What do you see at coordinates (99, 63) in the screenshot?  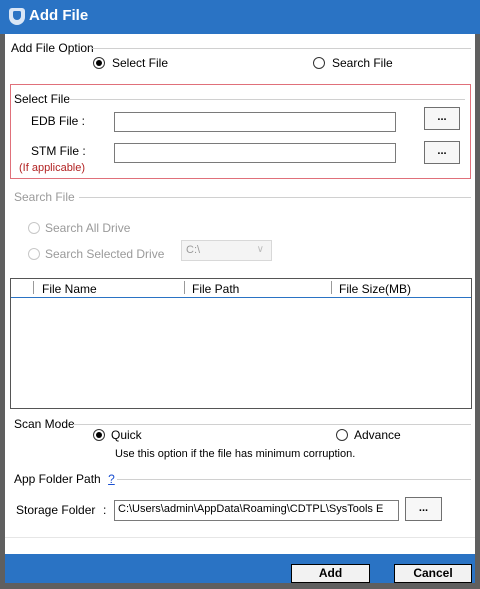 I see `select-file-radio` at bounding box center [99, 63].